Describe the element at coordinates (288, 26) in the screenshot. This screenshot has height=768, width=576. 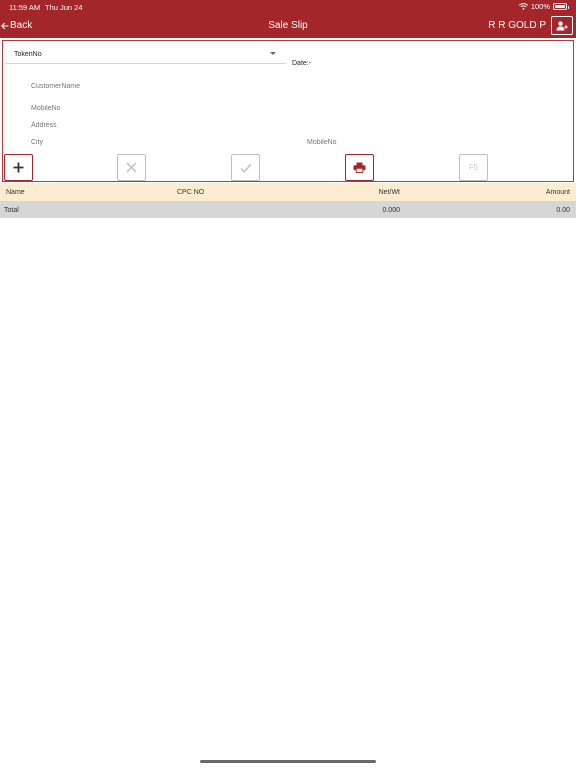
I see `nav-bar: Back Sale Slip R R GOLD P` at that location.